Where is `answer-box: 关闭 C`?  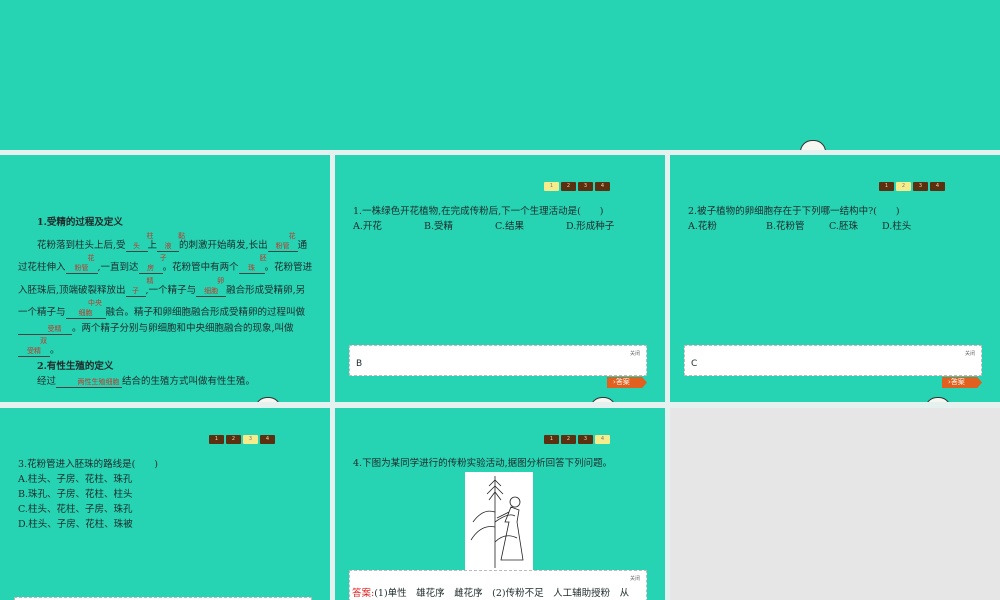
answer-box: 关闭 C is located at coordinates (833, 360).